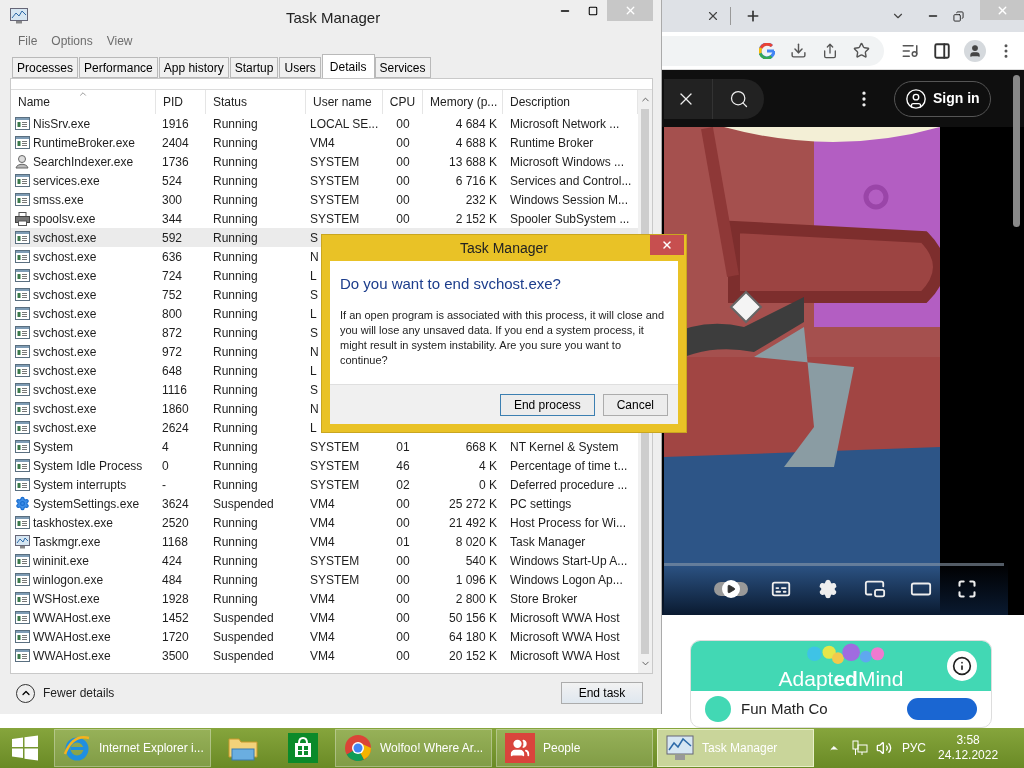 Image resolution: width=1024 pixels, height=768 pixels. Describe the element at coordinates (175, 409) in the screenshot. I see `table-cell-text: 1860` at that location.